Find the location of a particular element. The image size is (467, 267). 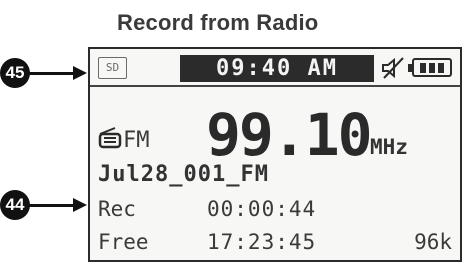

clock-display: 09:40 AM is located at coordinates (277, 68).